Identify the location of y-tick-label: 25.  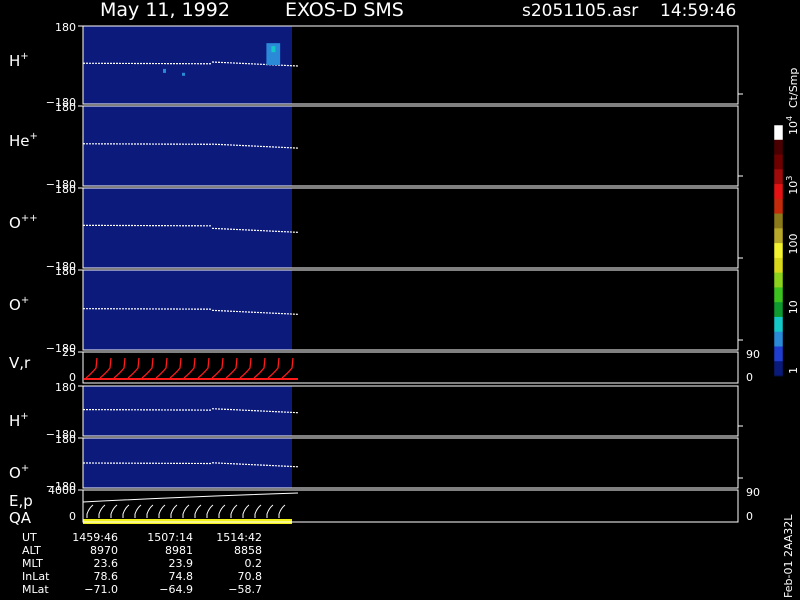
(69, 352).